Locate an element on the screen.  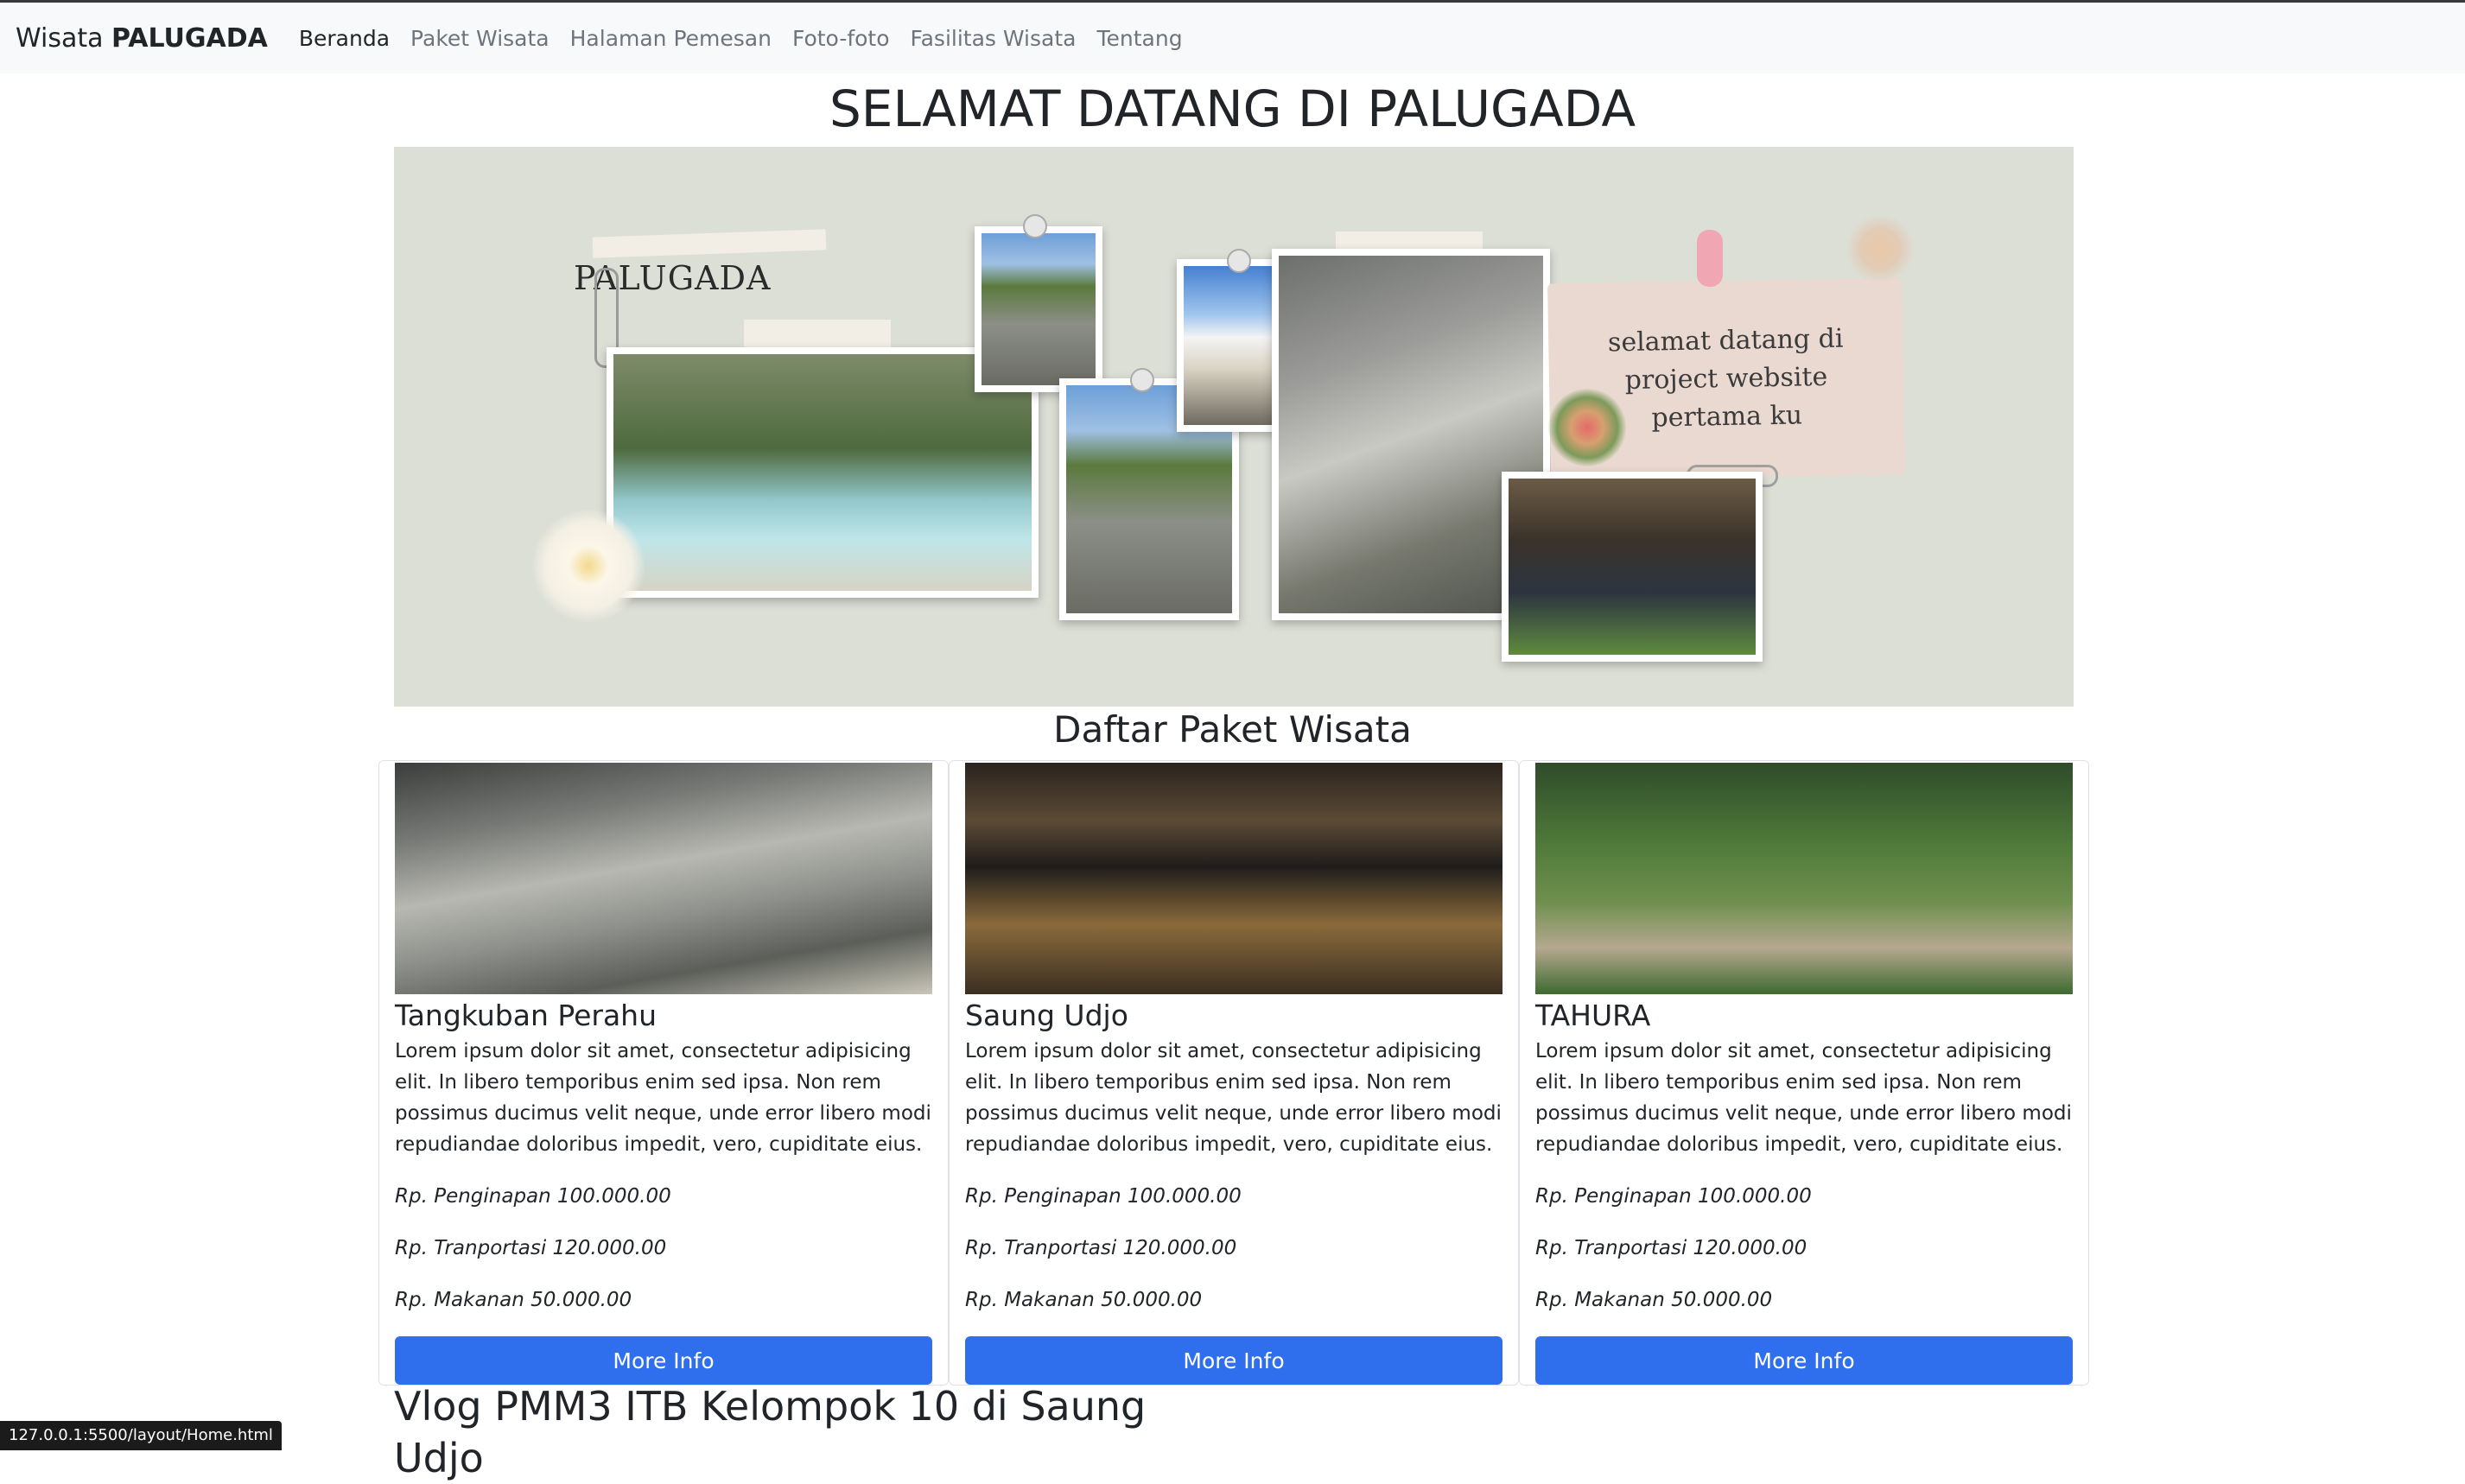
banner-photo-group is located at coordinates (1633, 567).